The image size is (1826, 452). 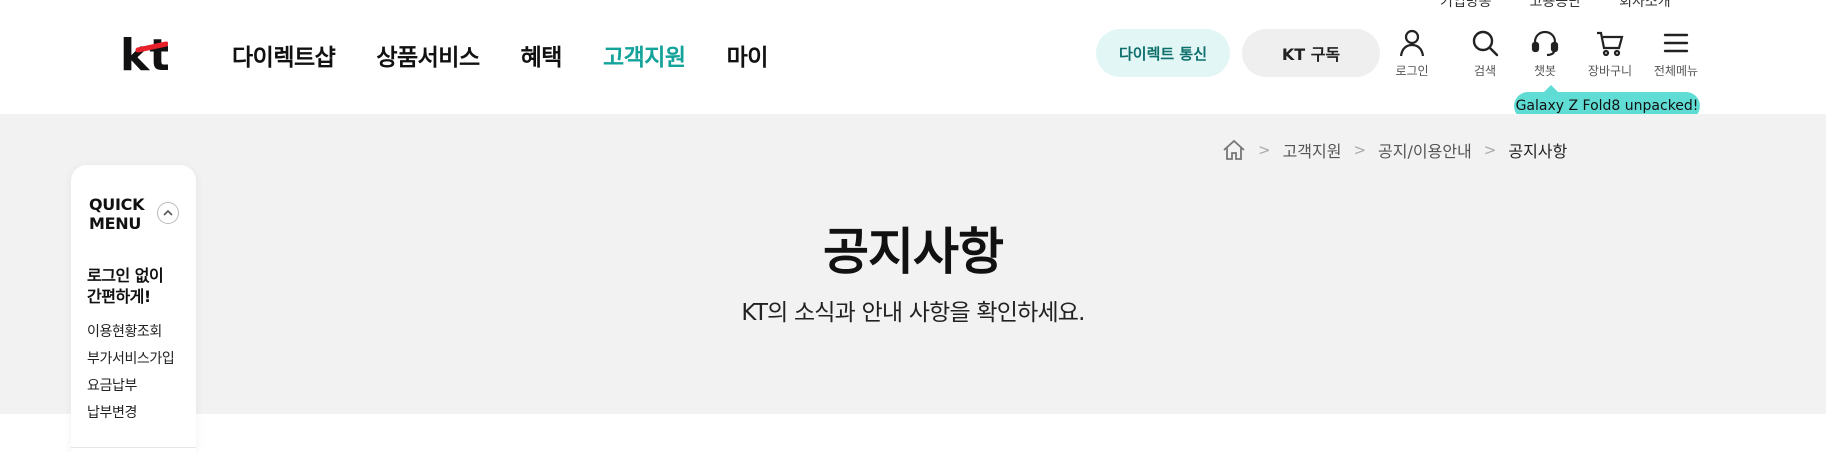 I want to click on headset-icon, so click(x=1545, y=43).